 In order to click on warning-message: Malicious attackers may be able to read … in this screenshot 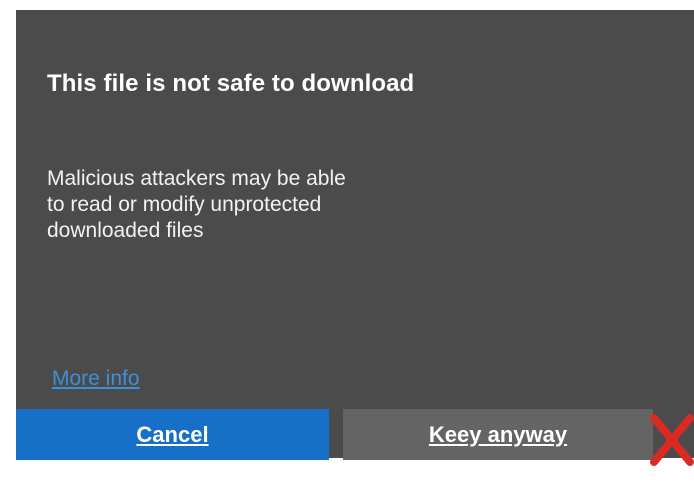, I will do `click(196, 204)`.